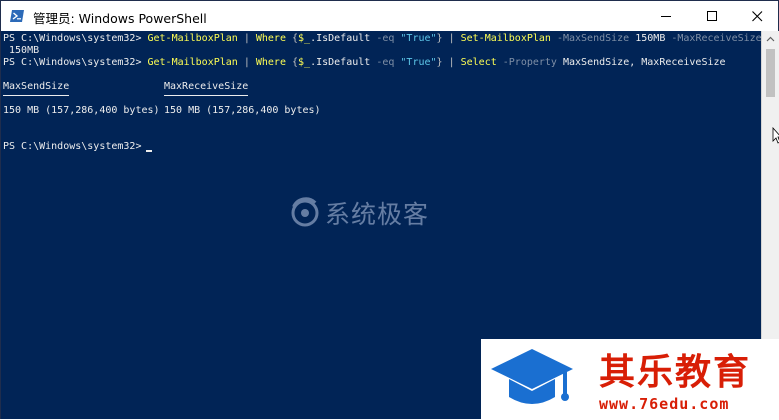 The width and height of the screenshot is (779, 420). I want to click on watermark-text: 系统极客, so click(377, 214).